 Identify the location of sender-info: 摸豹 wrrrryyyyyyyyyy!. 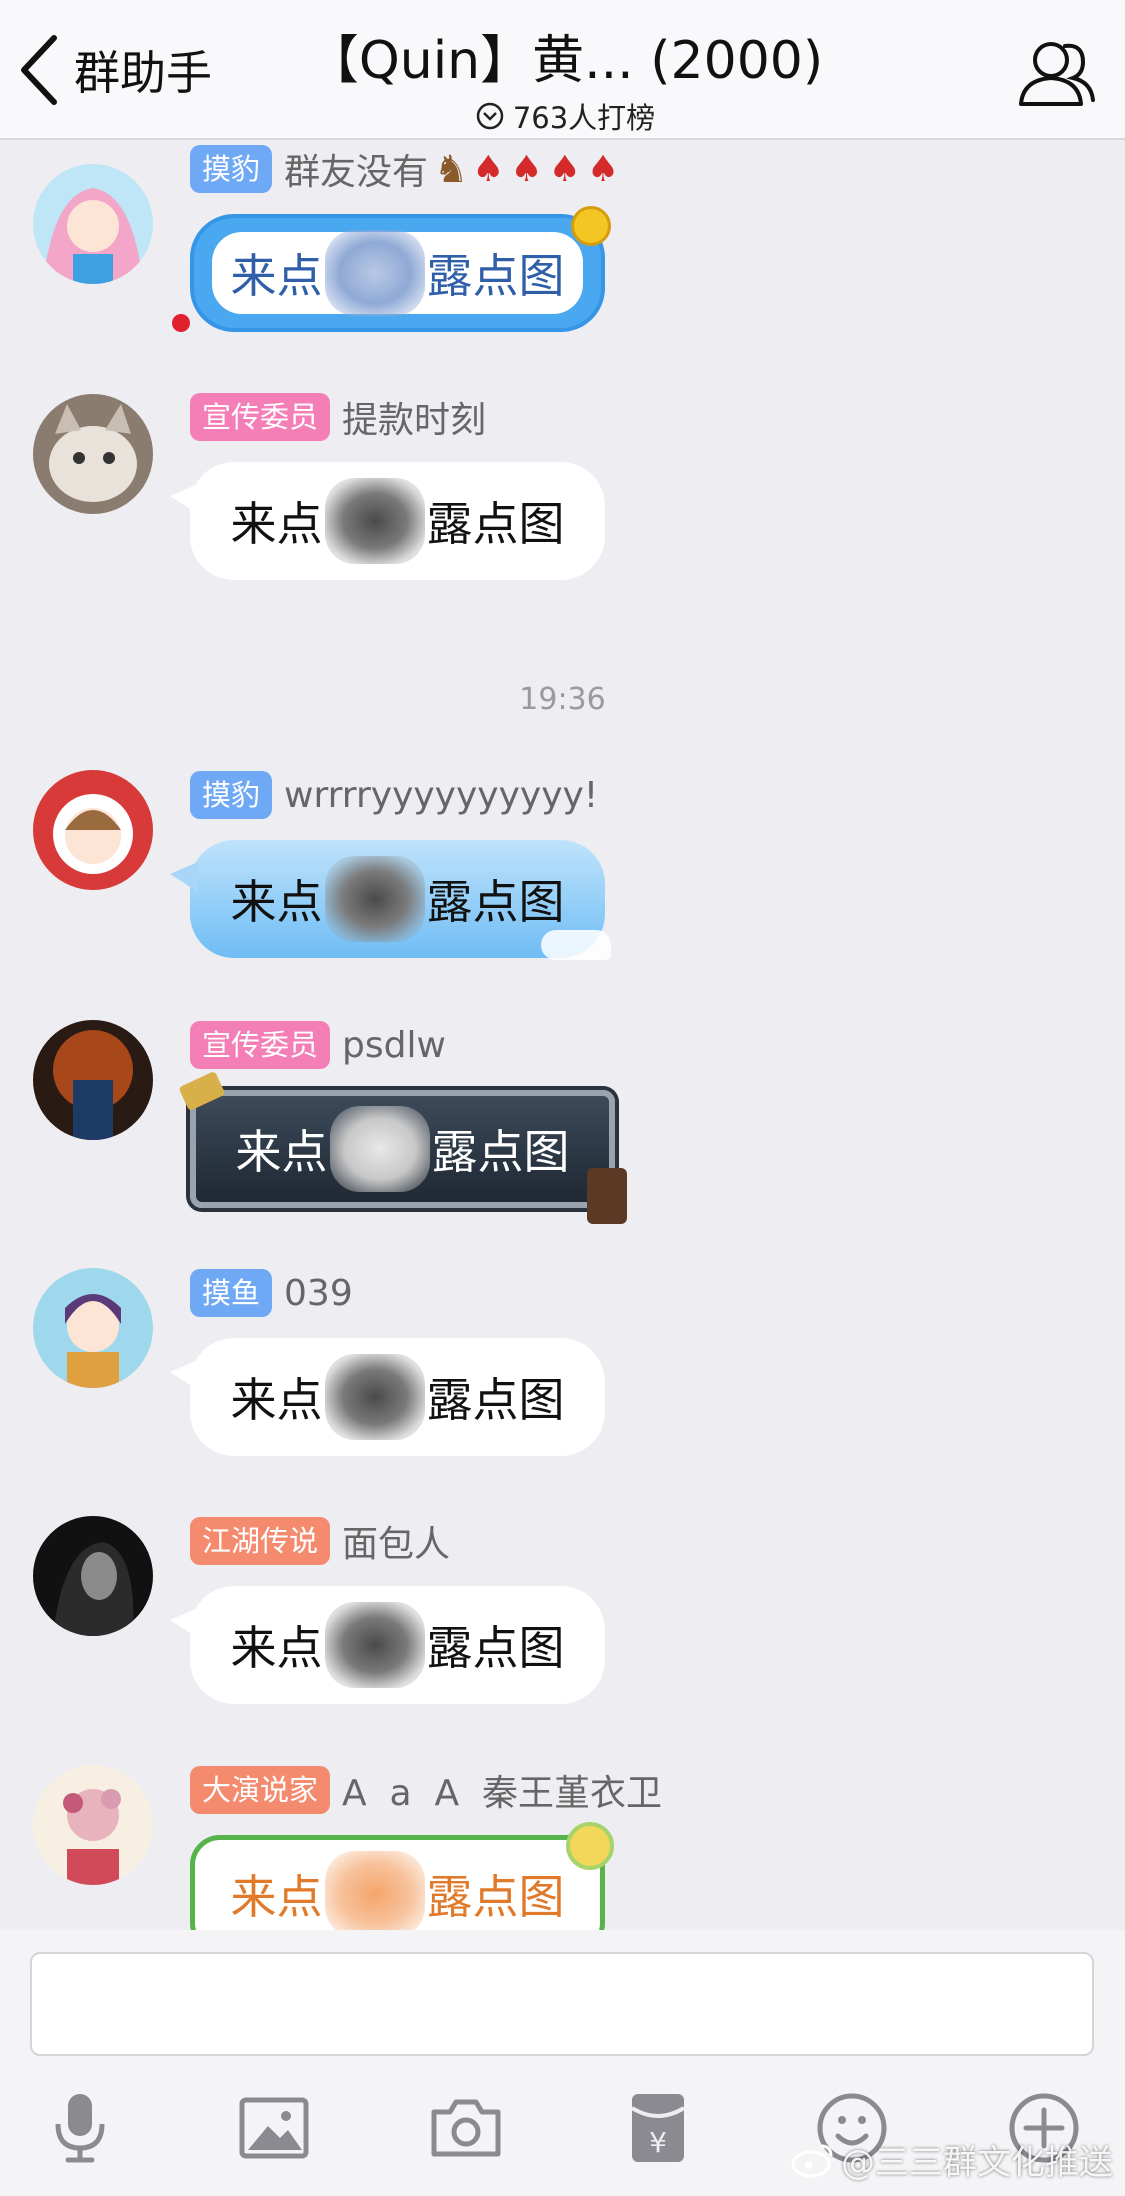
(394, 795).